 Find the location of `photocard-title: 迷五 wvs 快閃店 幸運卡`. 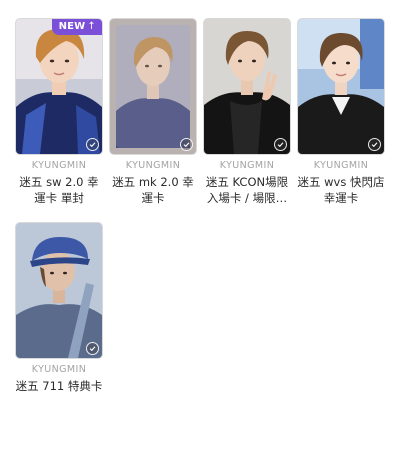

photocard-title: 迷五 wvs 快閃店 幸運卡 is located at coordinates (341, 190).